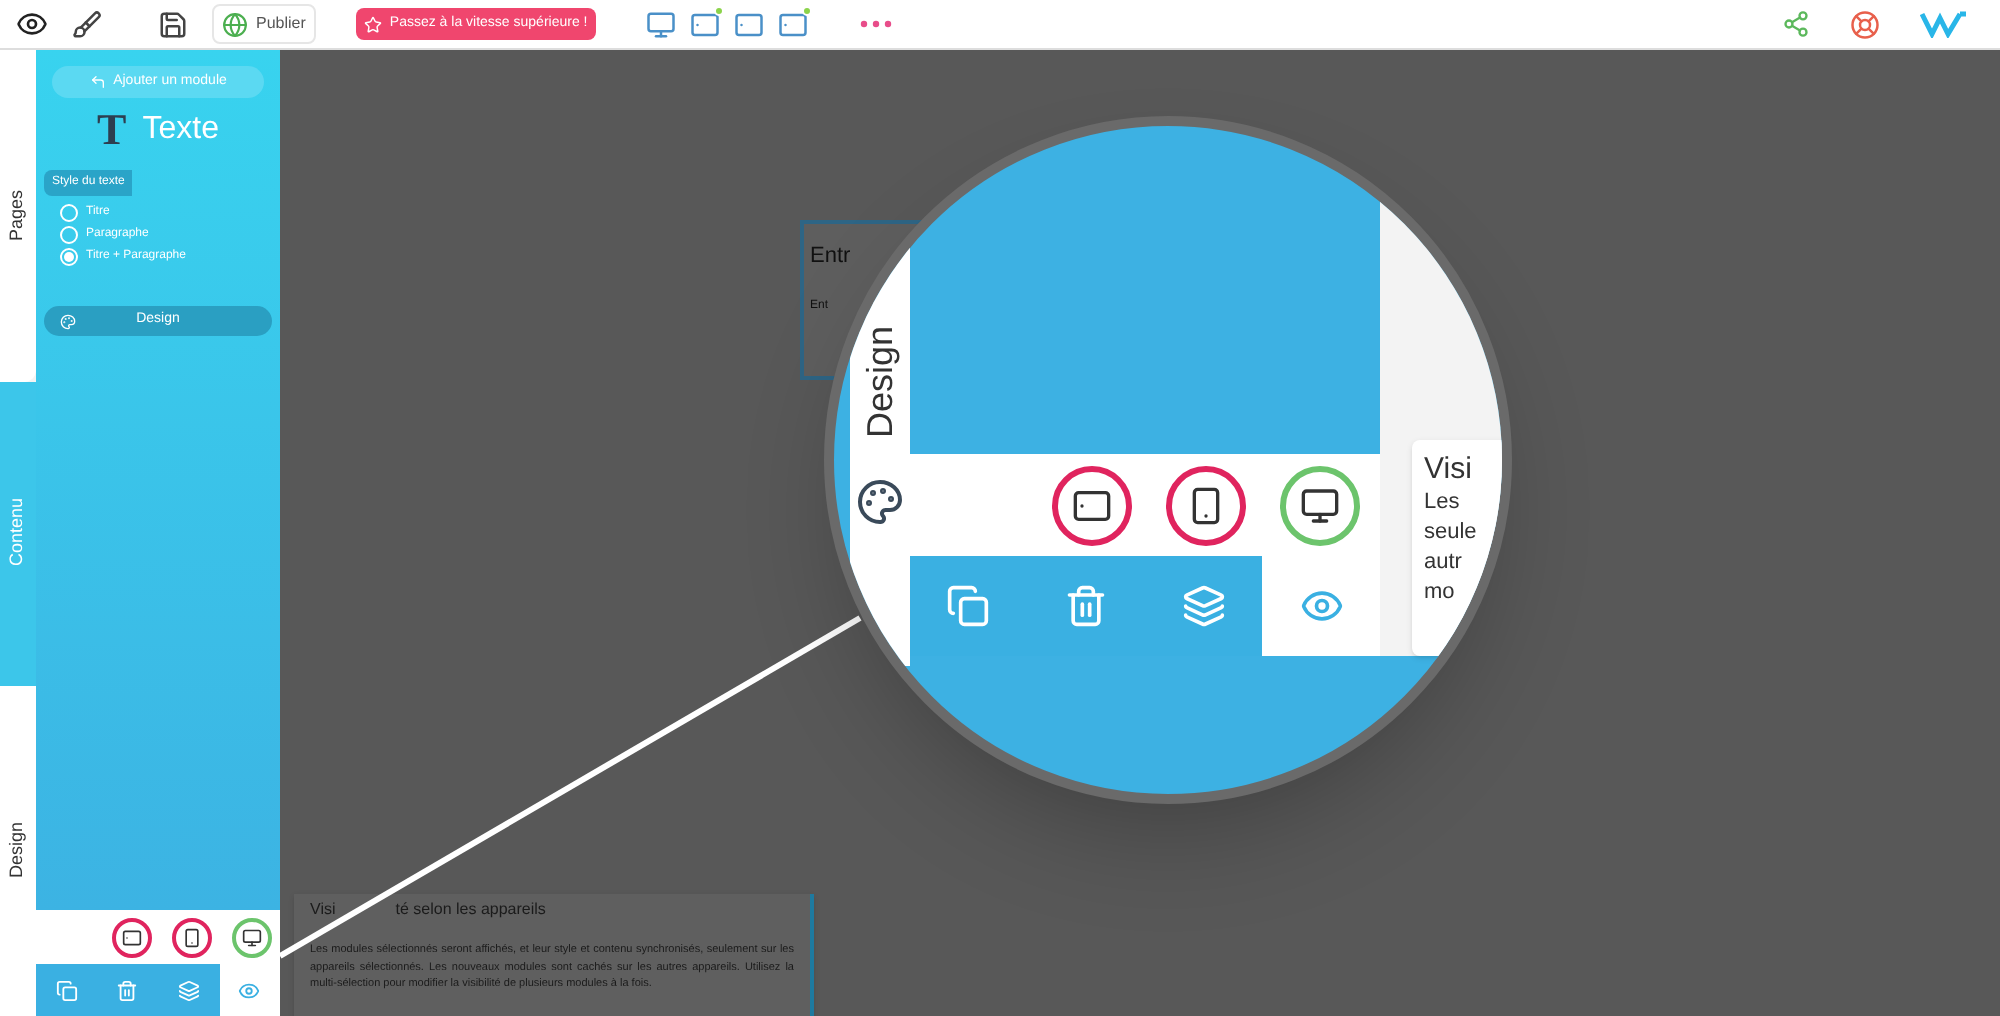 Image resolution: width=2000 pixels, height=1016 pixels. Describe the element at coordinates (112, 130) in the screenshot. I see `module-logo: T` at that location.